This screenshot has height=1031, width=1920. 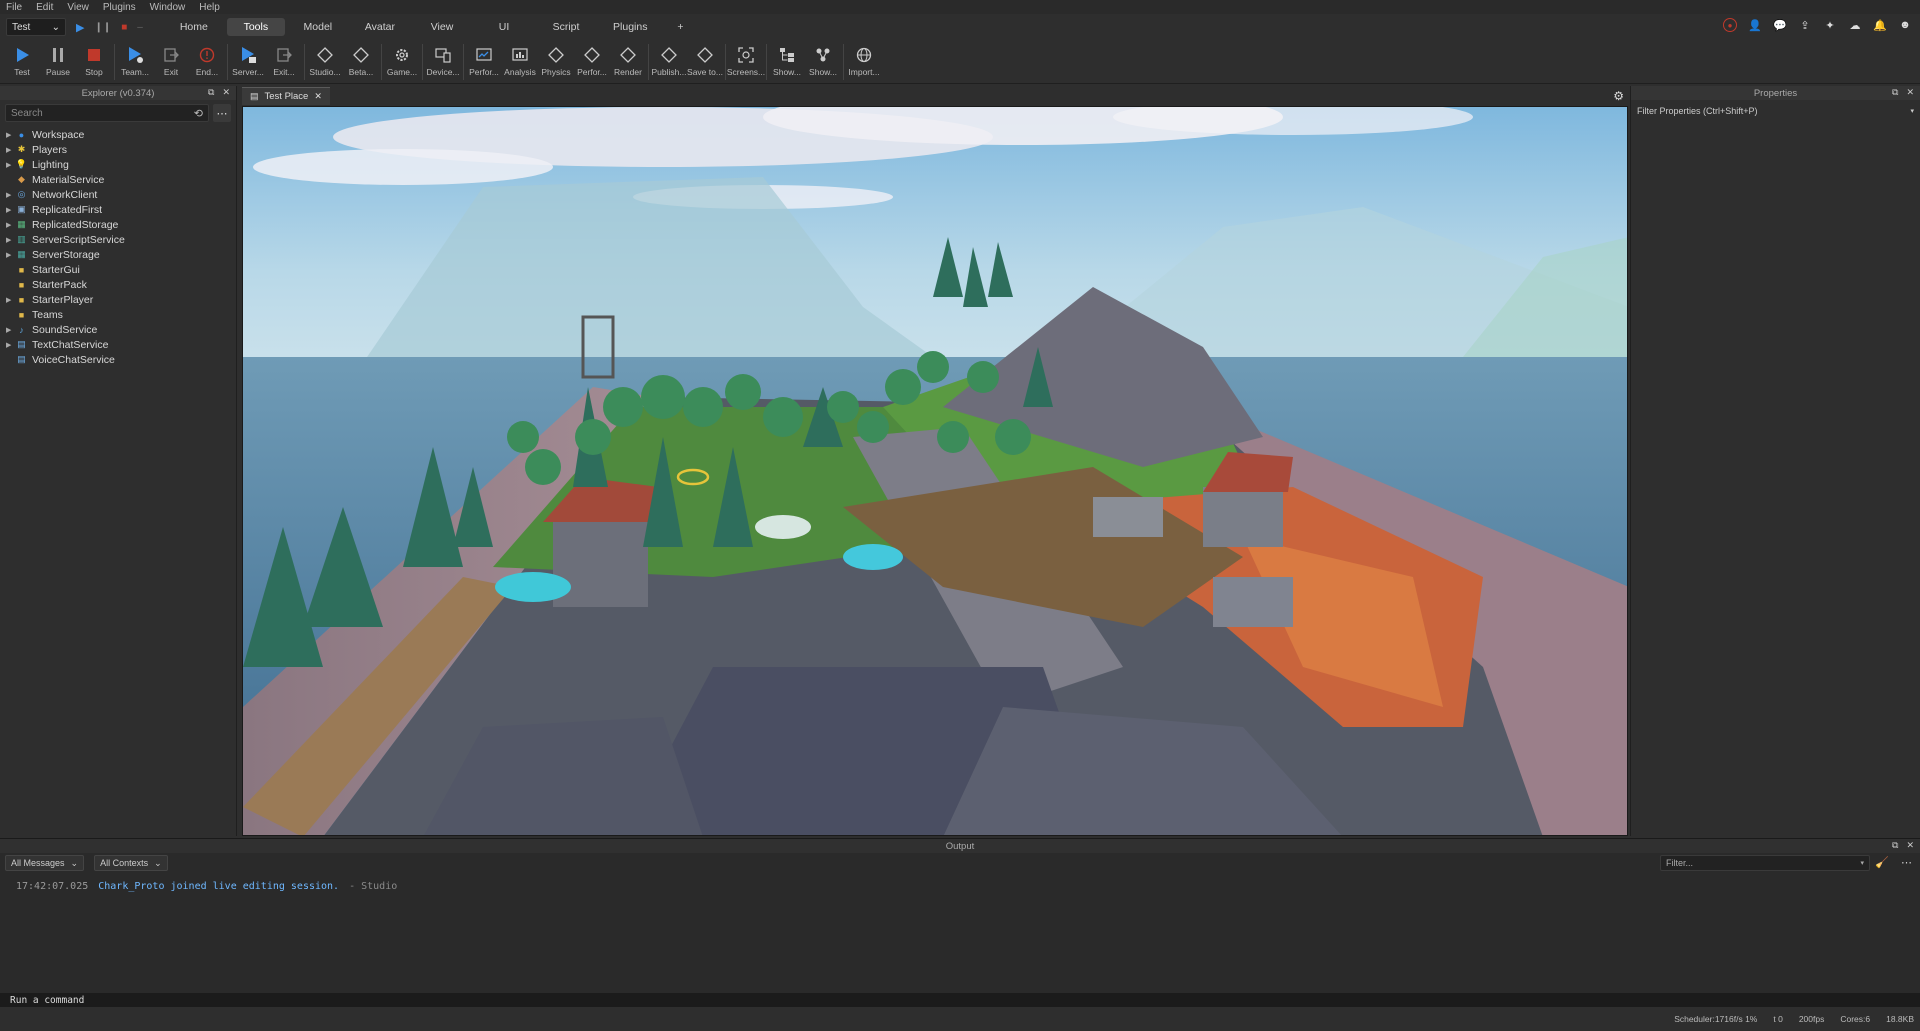 What do you see at coordinates (36, 27) in the screenshot?
I see `mode-select: Test ⌄` at bounding box center [36, 27].